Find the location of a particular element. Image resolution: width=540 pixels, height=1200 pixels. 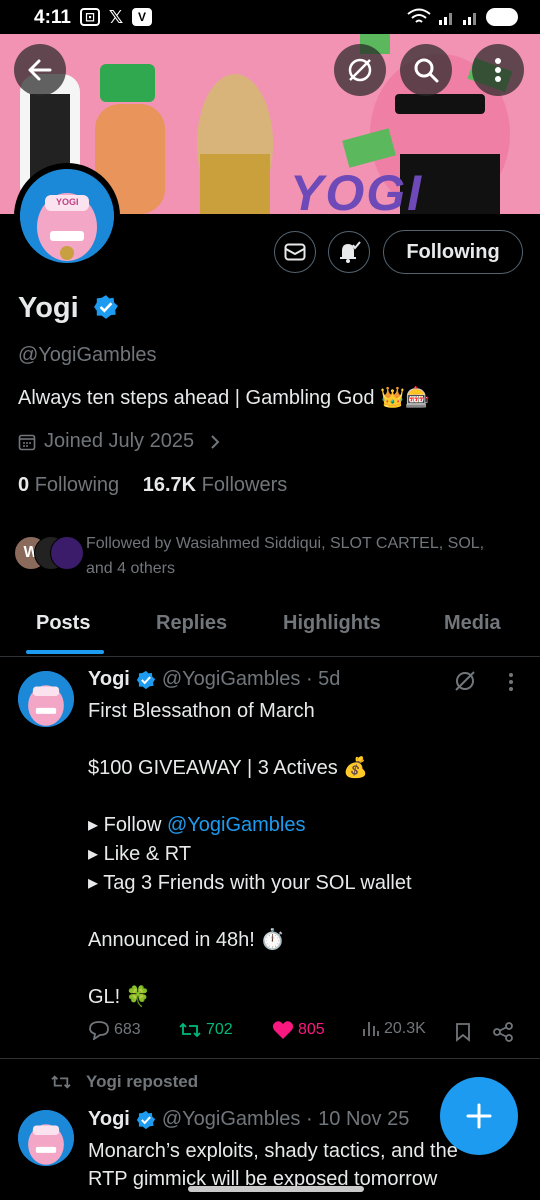

bell-check-icon is located at coordinates (350, 252).